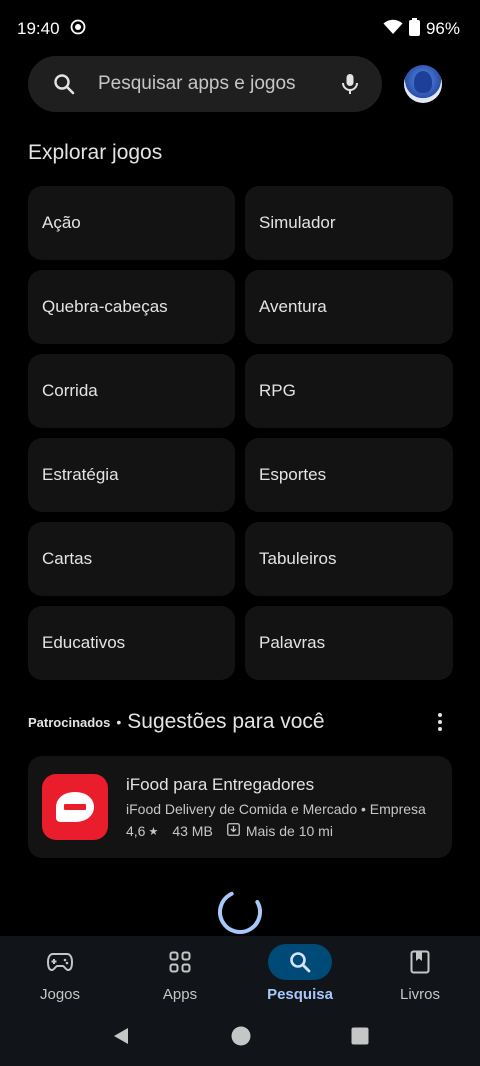  What do you see at coordinates (192, 831) in the screenshot?
I see `app-size: 43 MB` at bounding box center [192, 831].